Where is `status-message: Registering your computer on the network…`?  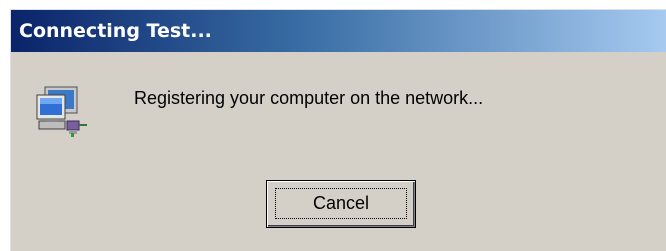 status-message: Registering your computer on the network… is located at coordinates (309, 98).